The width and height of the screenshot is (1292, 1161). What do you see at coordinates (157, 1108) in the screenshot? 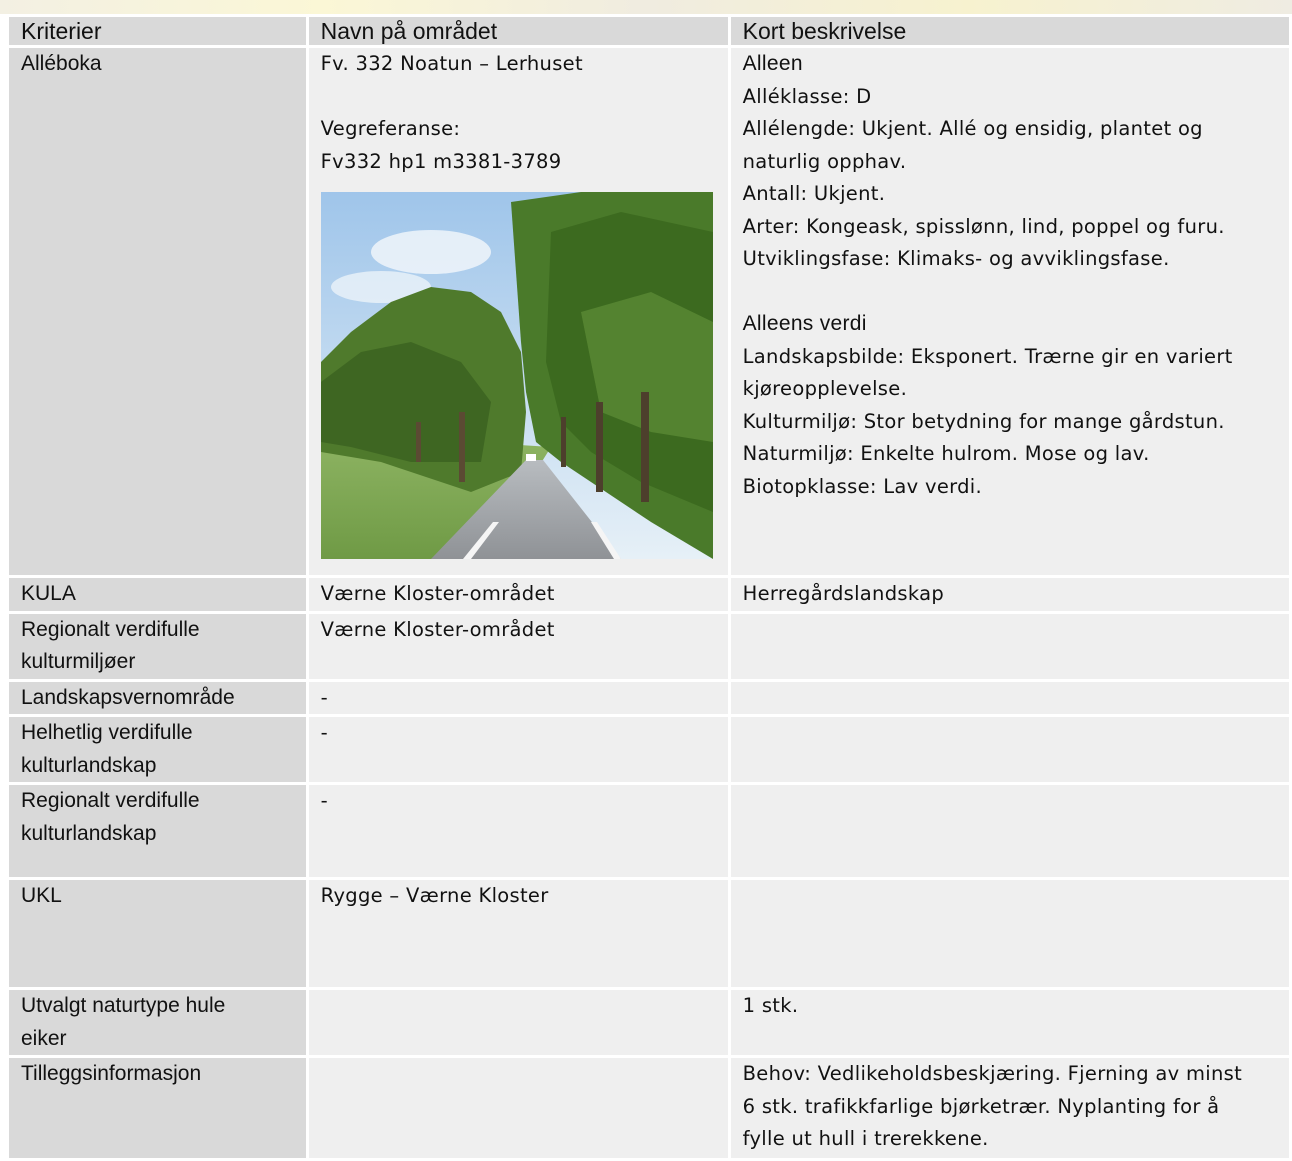
I see `row-label: Tilleggsinformasjon` at bounding box center [157, 1108].